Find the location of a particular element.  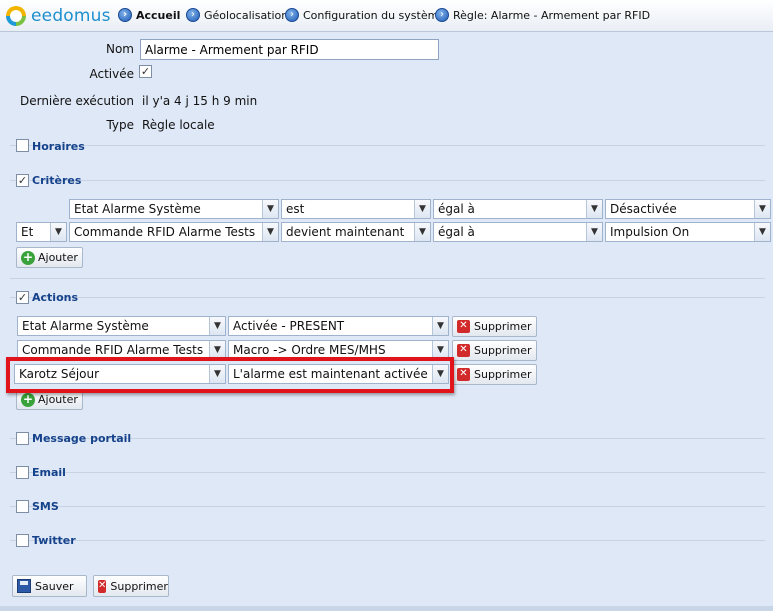

select-value: devient maintenant is located at coordinates (345, 232).